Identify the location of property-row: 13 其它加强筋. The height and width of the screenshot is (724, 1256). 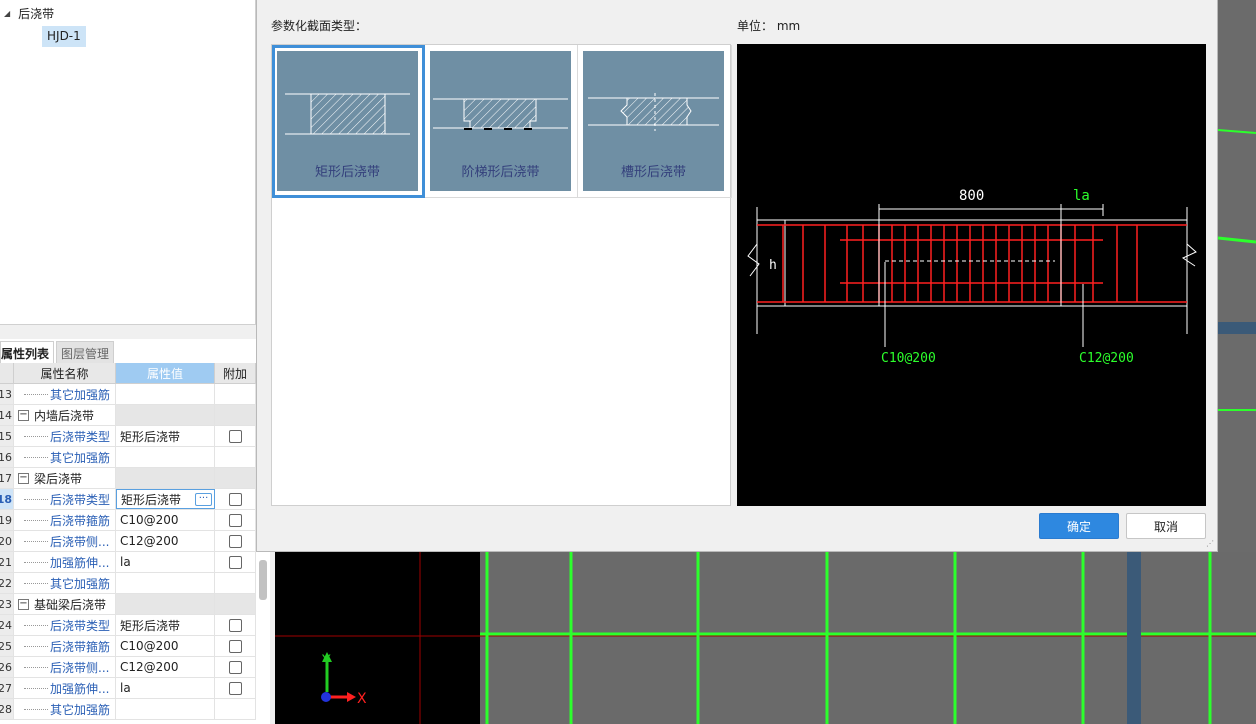
(128, 394).